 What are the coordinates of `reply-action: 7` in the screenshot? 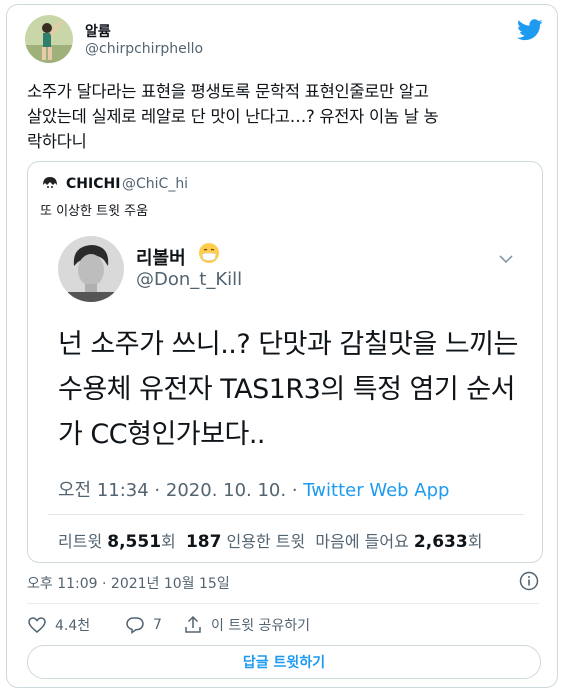 It's located at (143, 625).